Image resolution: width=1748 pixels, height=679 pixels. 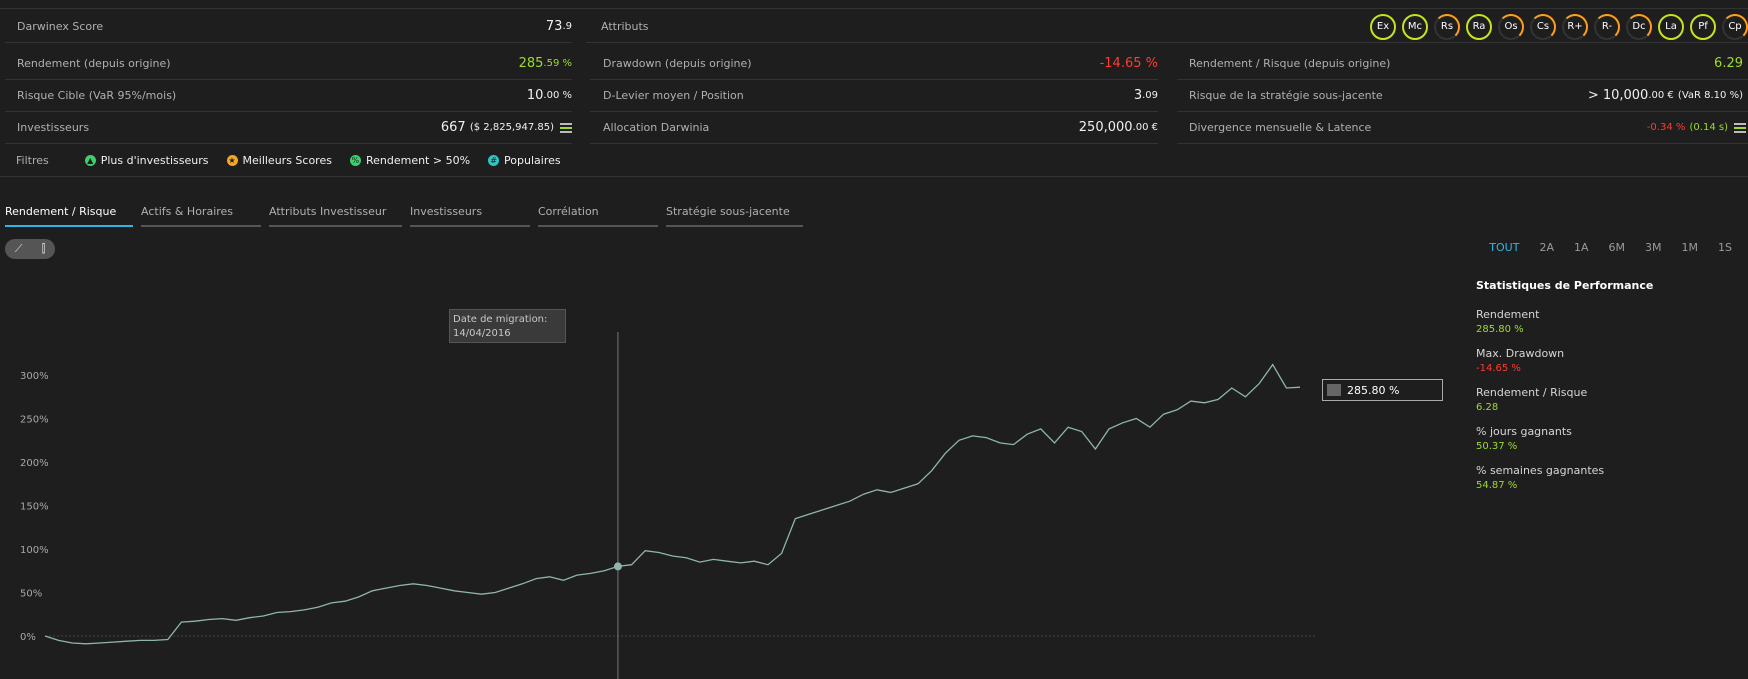 What do you see at coordinates (1145, 95) in the screenshot?
I see `levier-value: 3.09` at bounding box center [1145, 95].